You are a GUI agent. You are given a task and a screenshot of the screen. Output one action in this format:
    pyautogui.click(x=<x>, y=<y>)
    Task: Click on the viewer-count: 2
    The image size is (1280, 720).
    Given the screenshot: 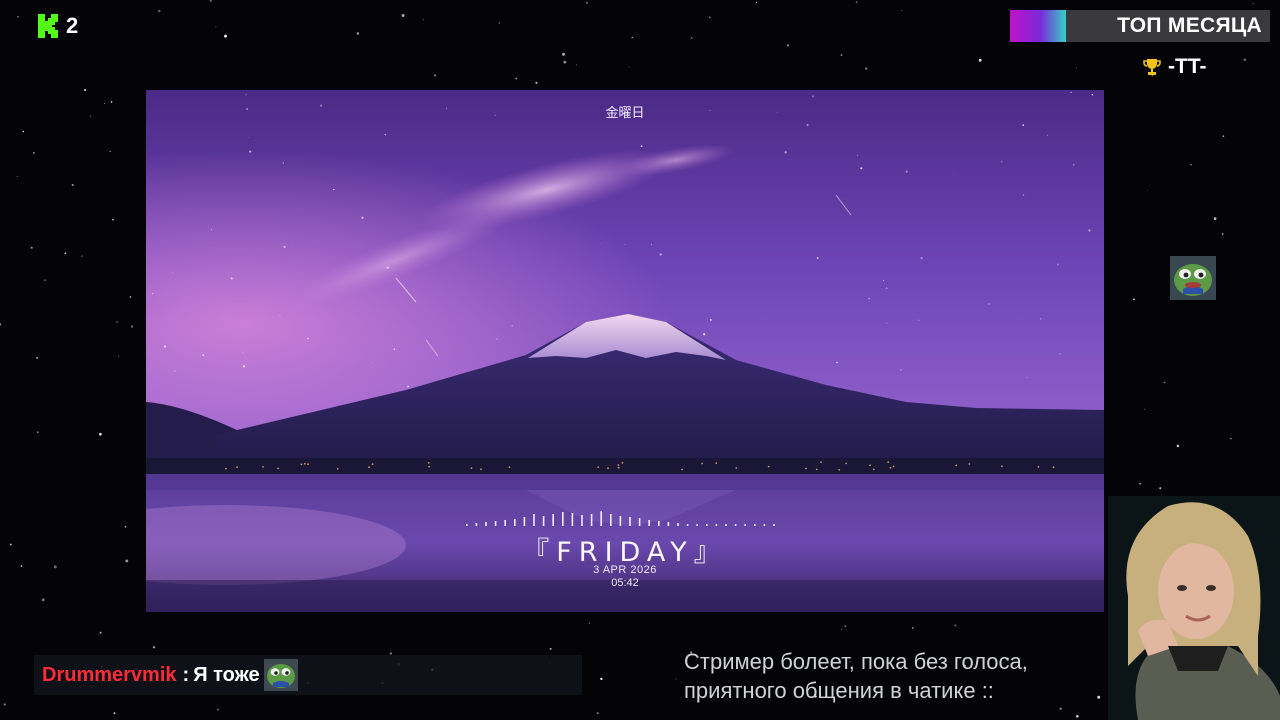 What is the action you would take?
    pyautogui.click(x=72, y=25)
    